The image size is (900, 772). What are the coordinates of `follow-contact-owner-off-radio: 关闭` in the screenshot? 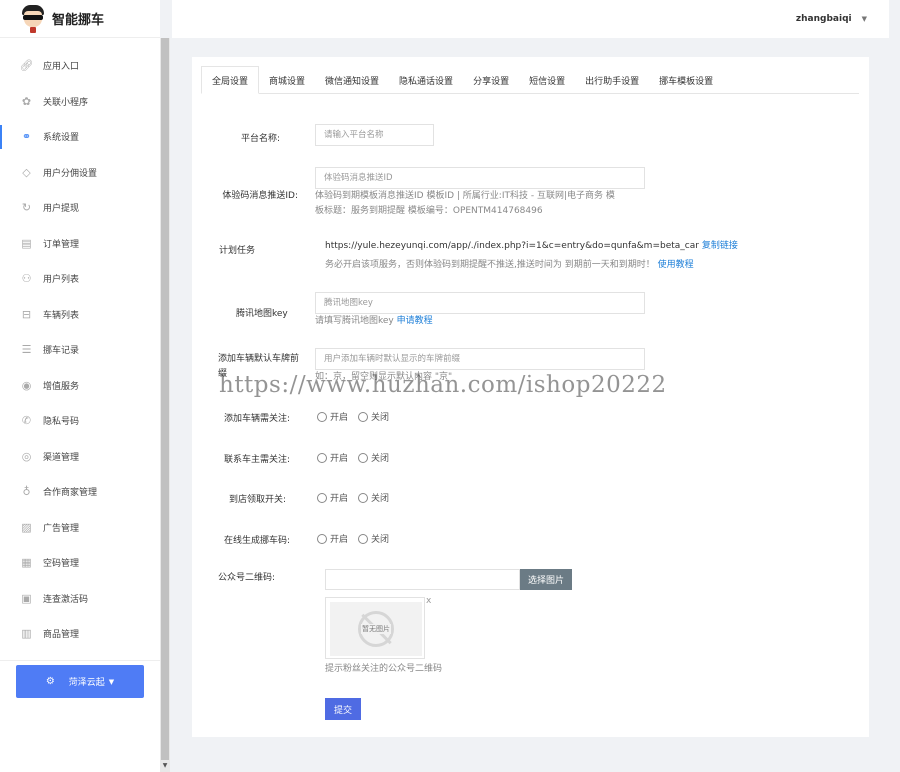 It's located at (373, 457).